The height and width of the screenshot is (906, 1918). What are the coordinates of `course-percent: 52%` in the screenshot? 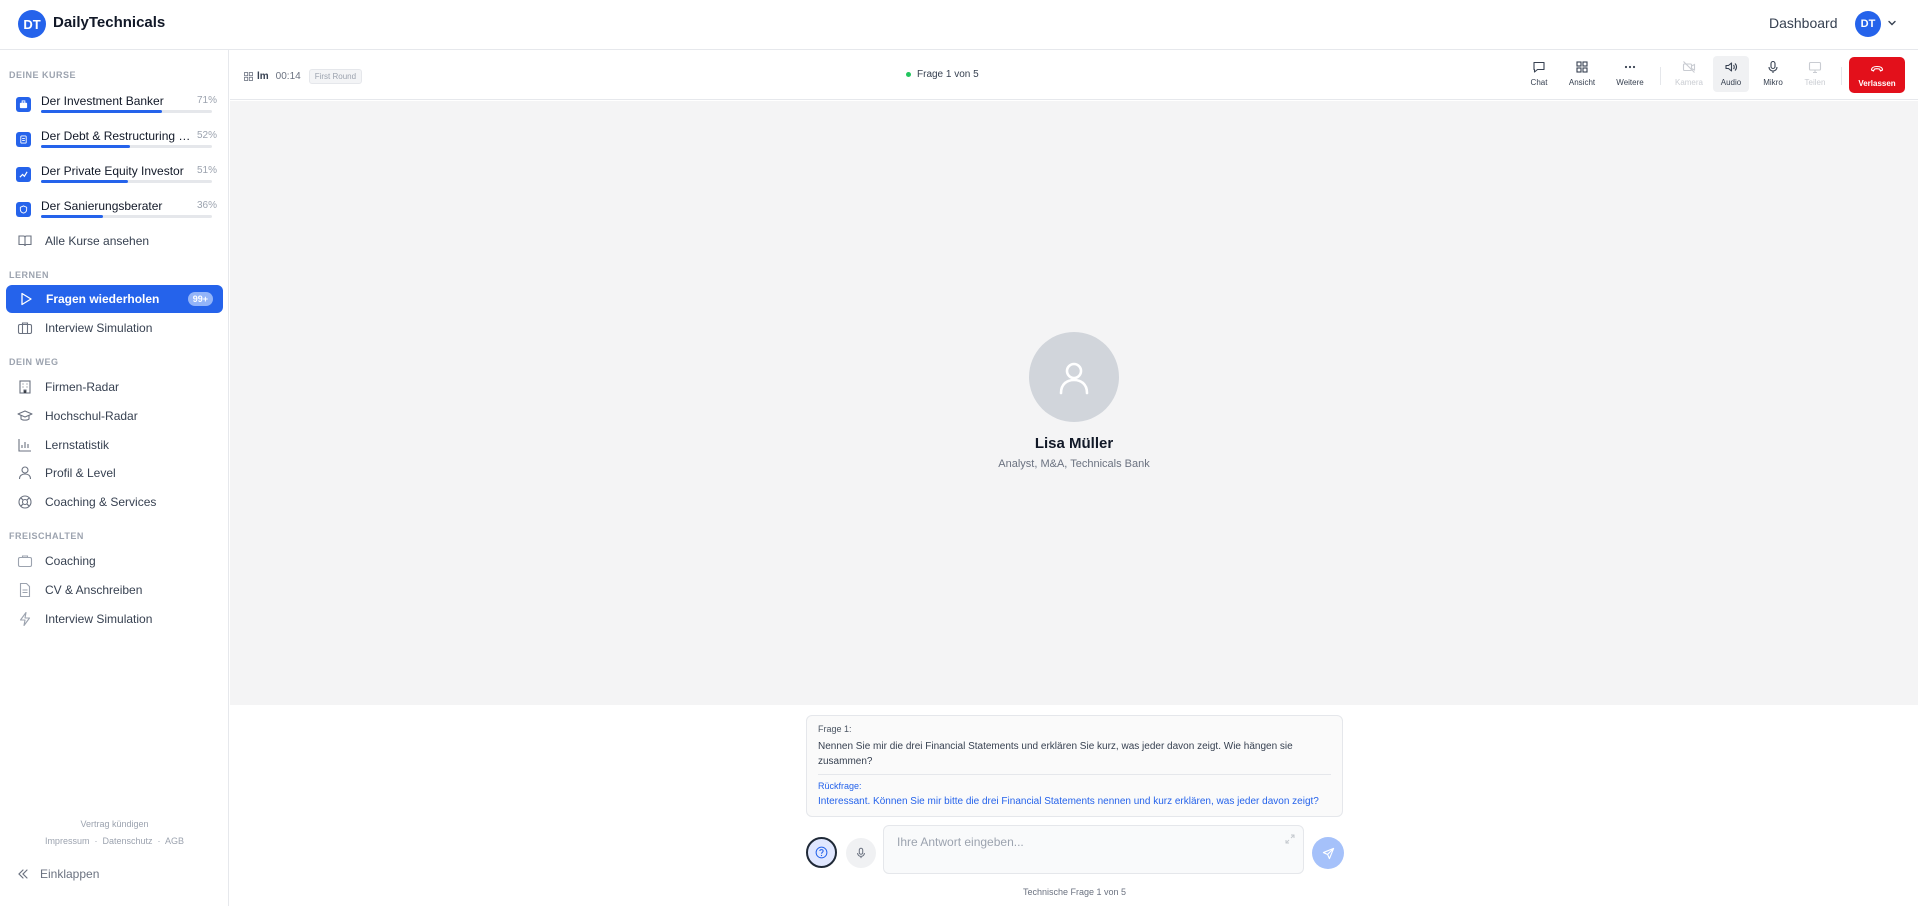 It's located at (206, 135).